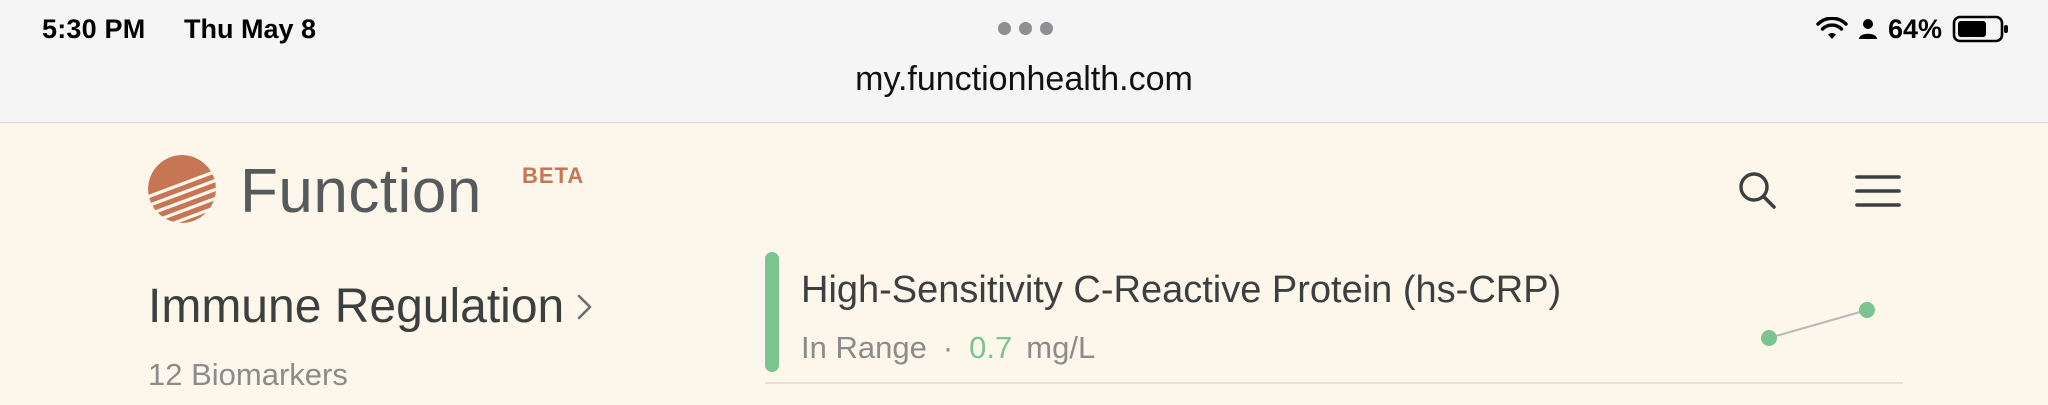  Describe the element at coordinates (772, 312) in the screenshot. I see `in-range-indicator-bar` at that location.